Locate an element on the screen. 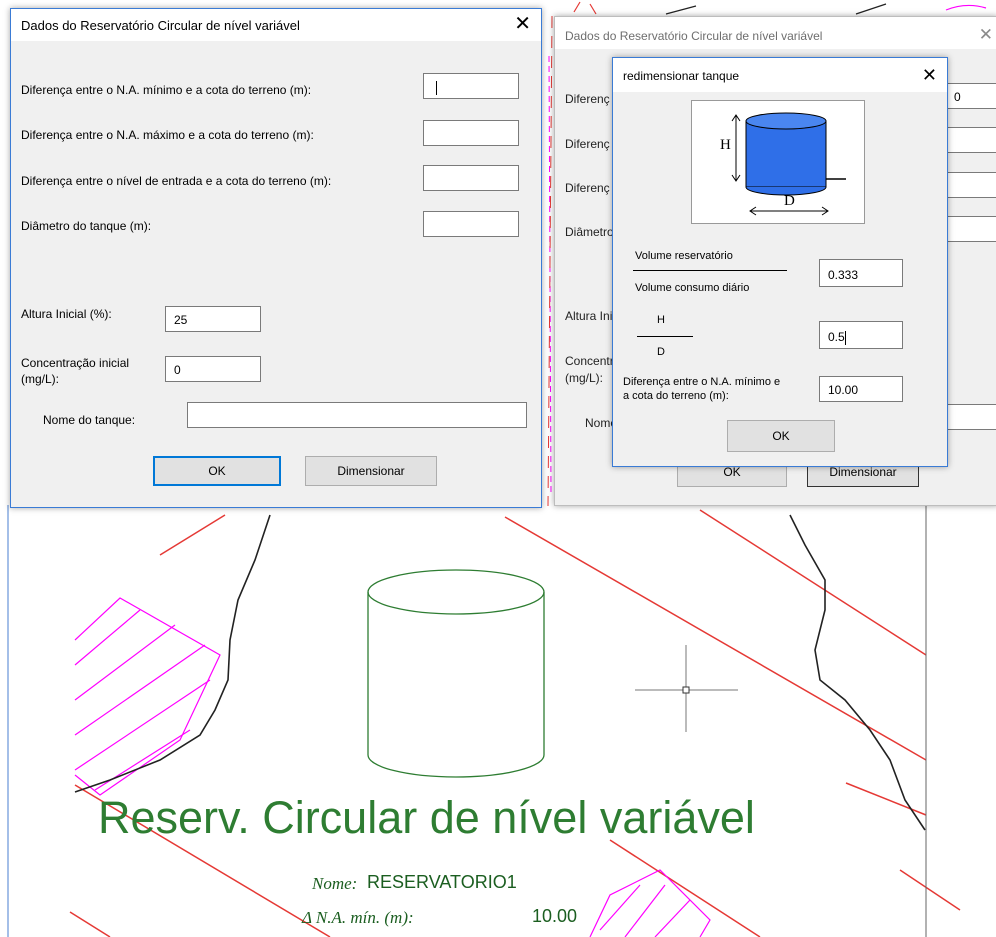  label-altura: Altura Ini is located at coordinates (589, 316).